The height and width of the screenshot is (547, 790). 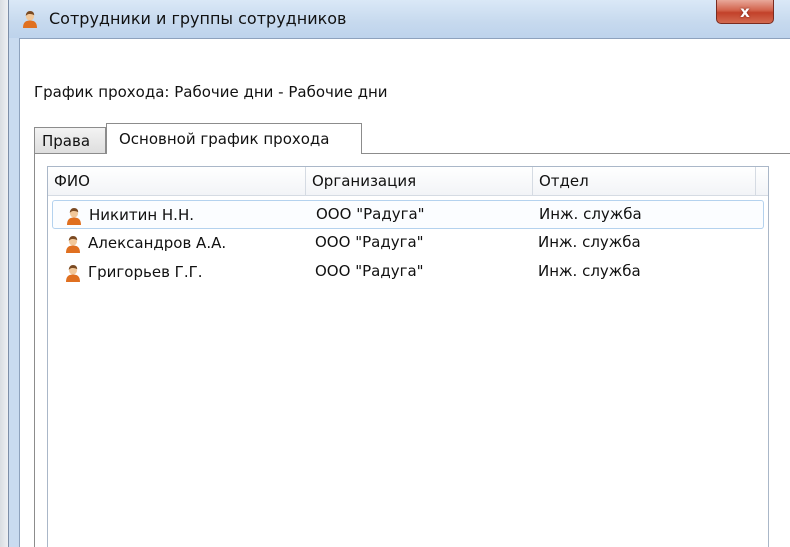 I want to click on tab-rights-label: Права, so click(x=66, y=141).